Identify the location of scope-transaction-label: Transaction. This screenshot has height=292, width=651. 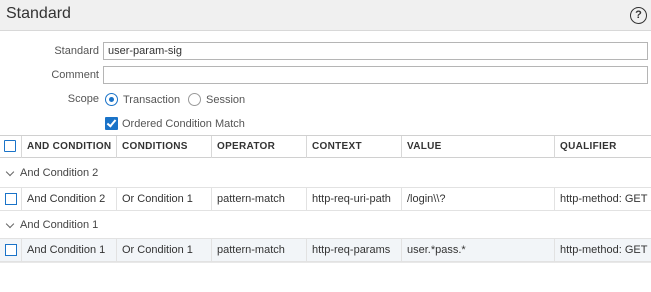
(151, 100).